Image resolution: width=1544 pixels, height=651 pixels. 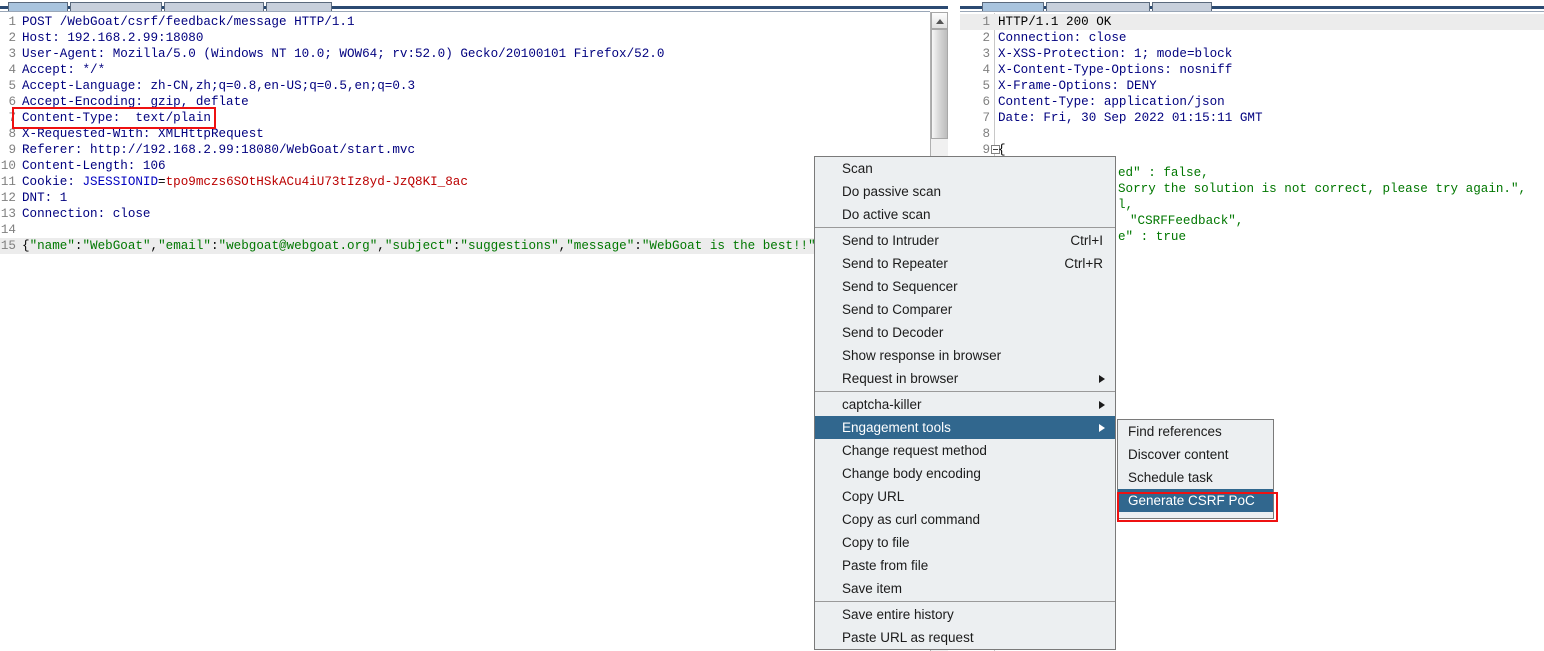 What do you see at coordinates (895, 263) in the screenshot?
I see `menu-item-label: Send to Repeater` at bounding box center [895, 263].